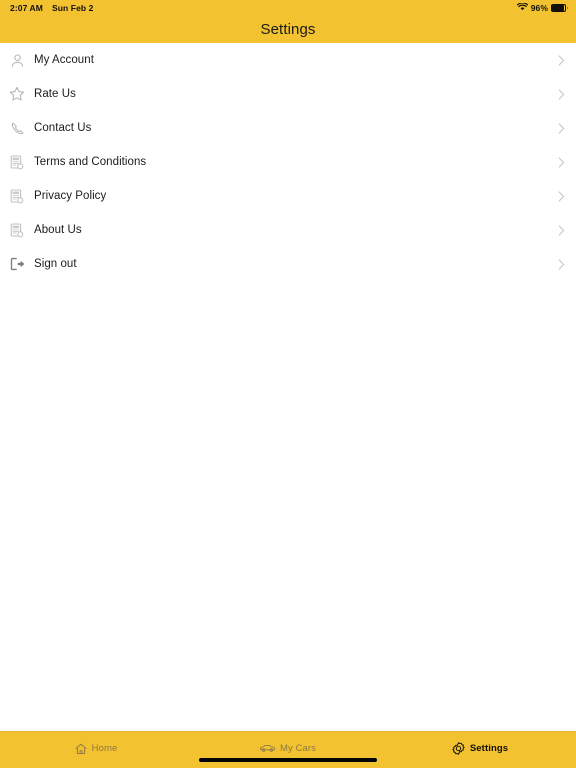 This screenshot has width=576, height=768. What do you see at coordinates (539, 8) in the screenshot?
I see `battery-percentage: 96%` at bounding box center [539, 8].